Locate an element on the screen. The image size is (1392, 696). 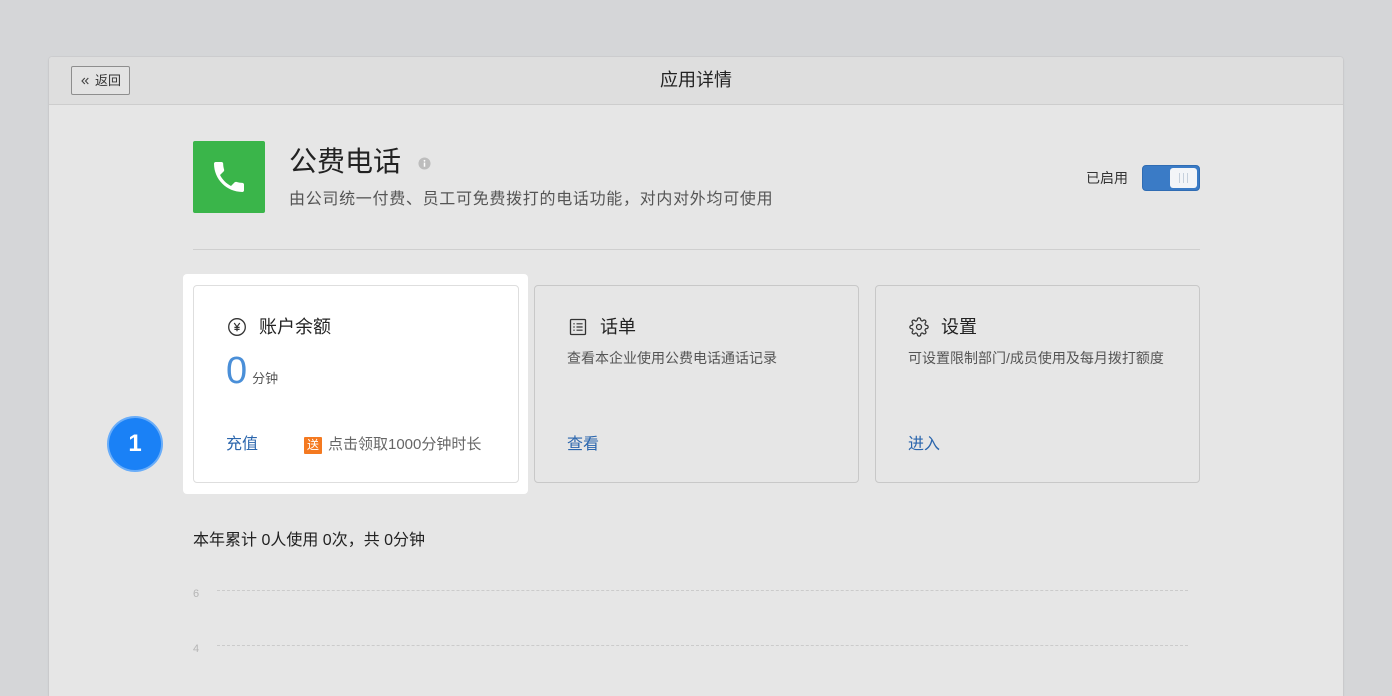
app-name-row: 公费电话 is located at coordinates (360, 162).